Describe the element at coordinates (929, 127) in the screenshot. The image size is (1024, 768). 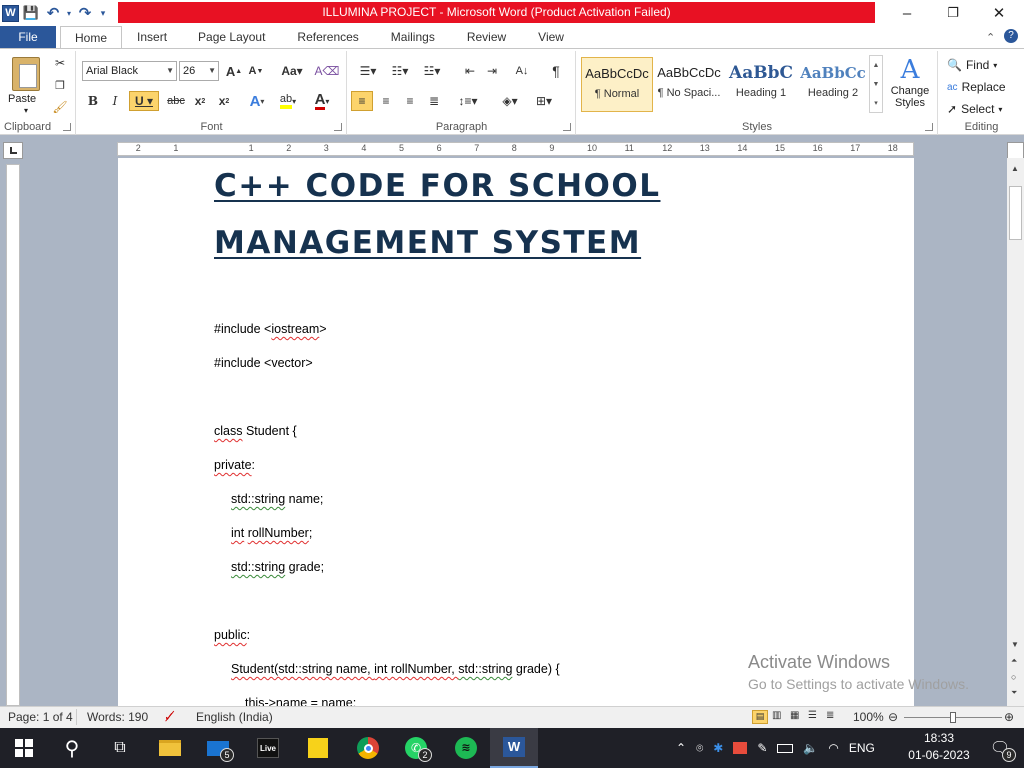
I see `styles-launcher-icon` at that location.